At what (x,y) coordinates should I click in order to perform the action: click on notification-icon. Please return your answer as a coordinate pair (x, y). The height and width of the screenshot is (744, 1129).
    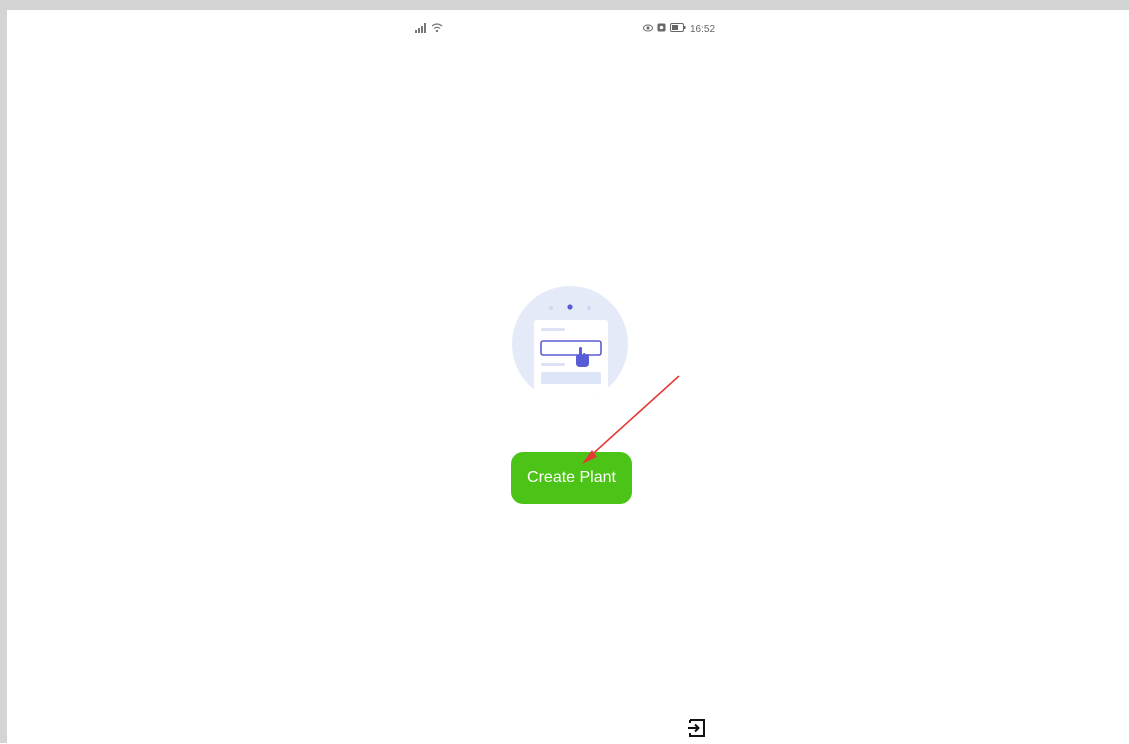
    Looking at the image, I should click on (661, 29).